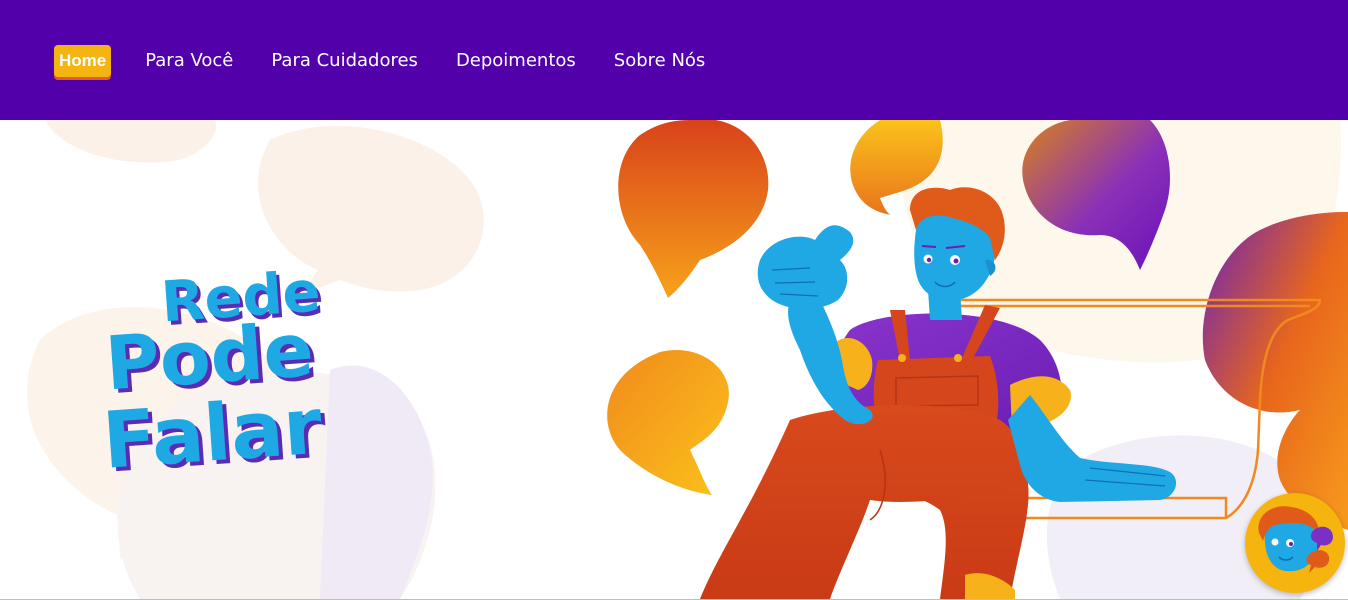  Describe the element at coordinates (212, 434) in the screenshot. I see `svg-text: Falar` at that location.